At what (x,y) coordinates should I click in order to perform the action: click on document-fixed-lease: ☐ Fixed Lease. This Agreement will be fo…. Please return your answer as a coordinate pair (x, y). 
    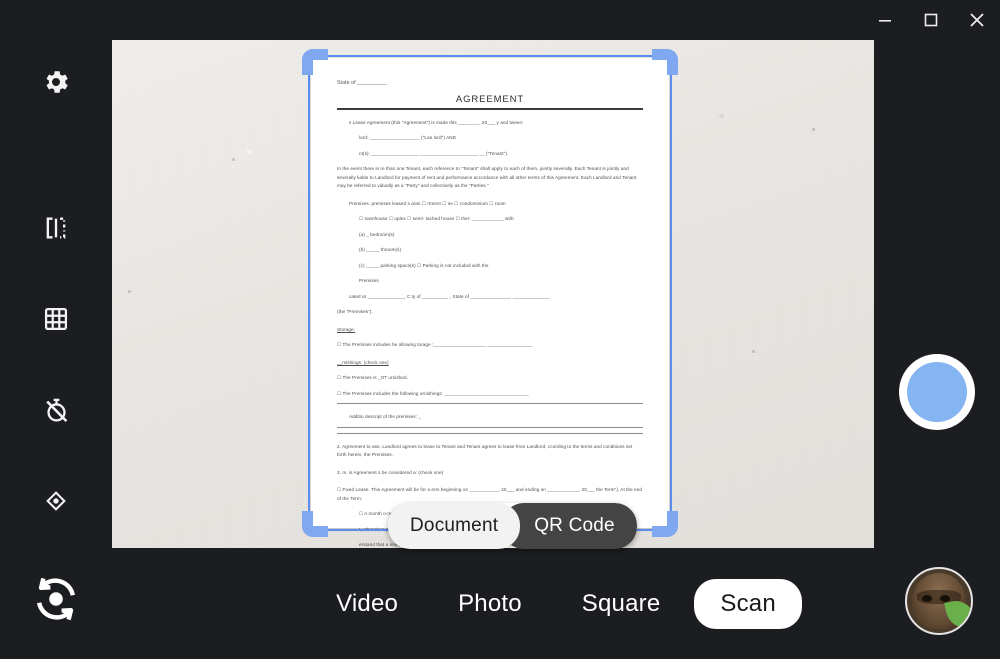
    Looking at the image, I should click on (490, 494).